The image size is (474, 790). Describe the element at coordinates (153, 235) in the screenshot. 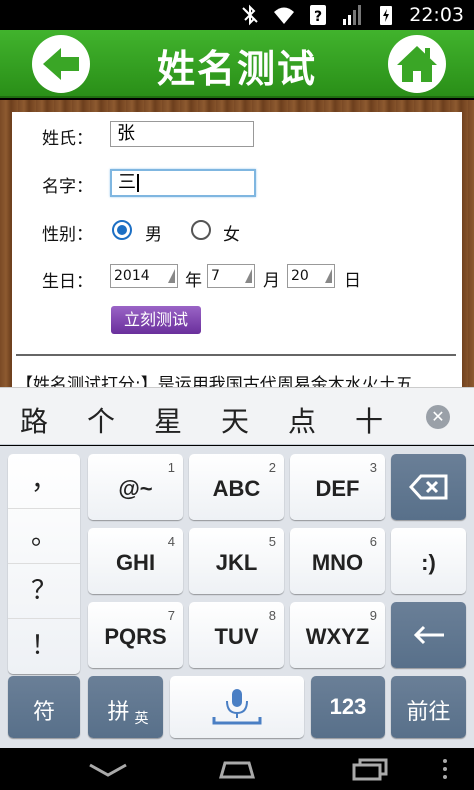

I see `gender-male-label: 男` at that location.